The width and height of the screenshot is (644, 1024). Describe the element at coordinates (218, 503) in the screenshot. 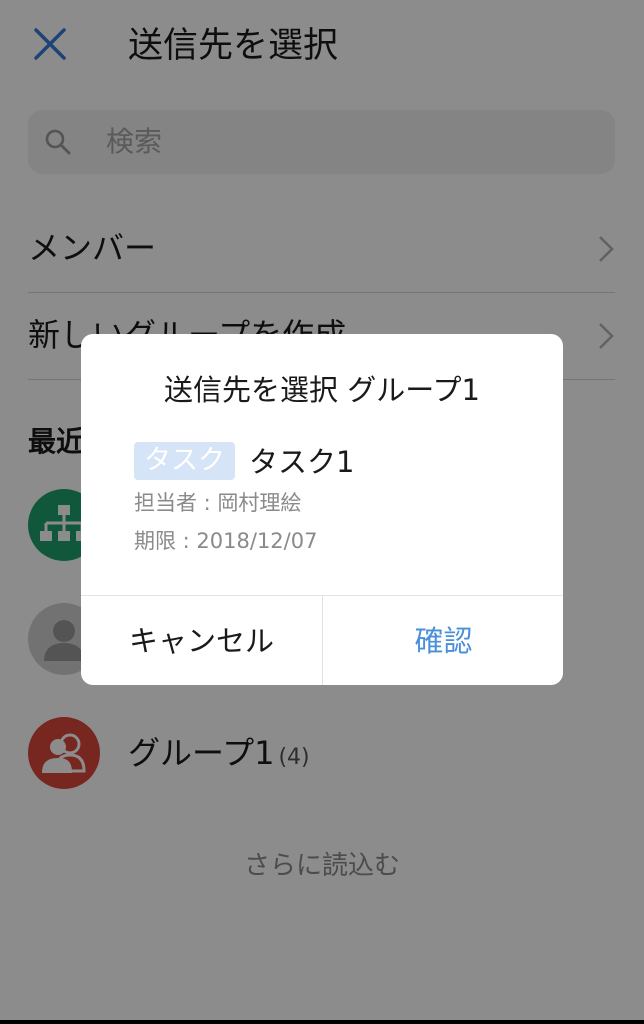

I see `task-assignee: 担当者 : 岡村理絵` at that location.